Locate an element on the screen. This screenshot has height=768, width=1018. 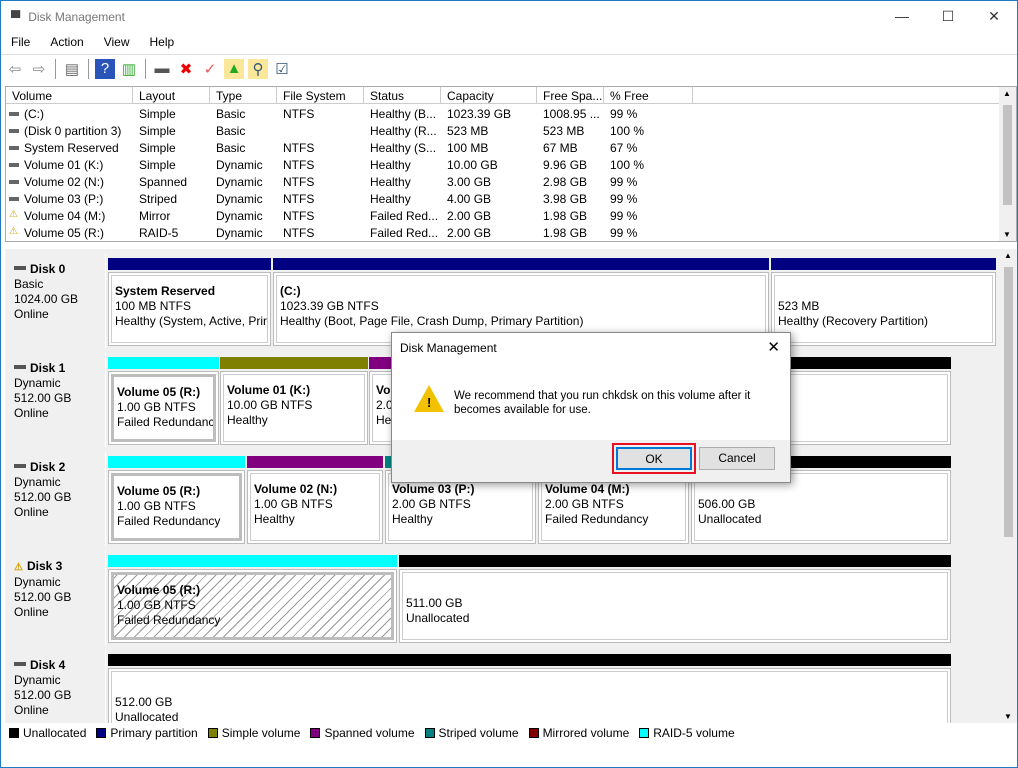
disk-label: ⚠ Disk 3 Dynamic 512.00 GB Online is located at coordinates (57, 598).